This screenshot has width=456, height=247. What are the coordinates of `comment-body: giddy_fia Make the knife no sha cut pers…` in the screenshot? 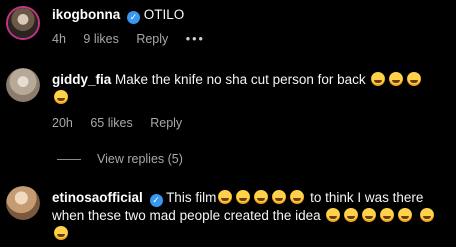 It's located at (250, 89).